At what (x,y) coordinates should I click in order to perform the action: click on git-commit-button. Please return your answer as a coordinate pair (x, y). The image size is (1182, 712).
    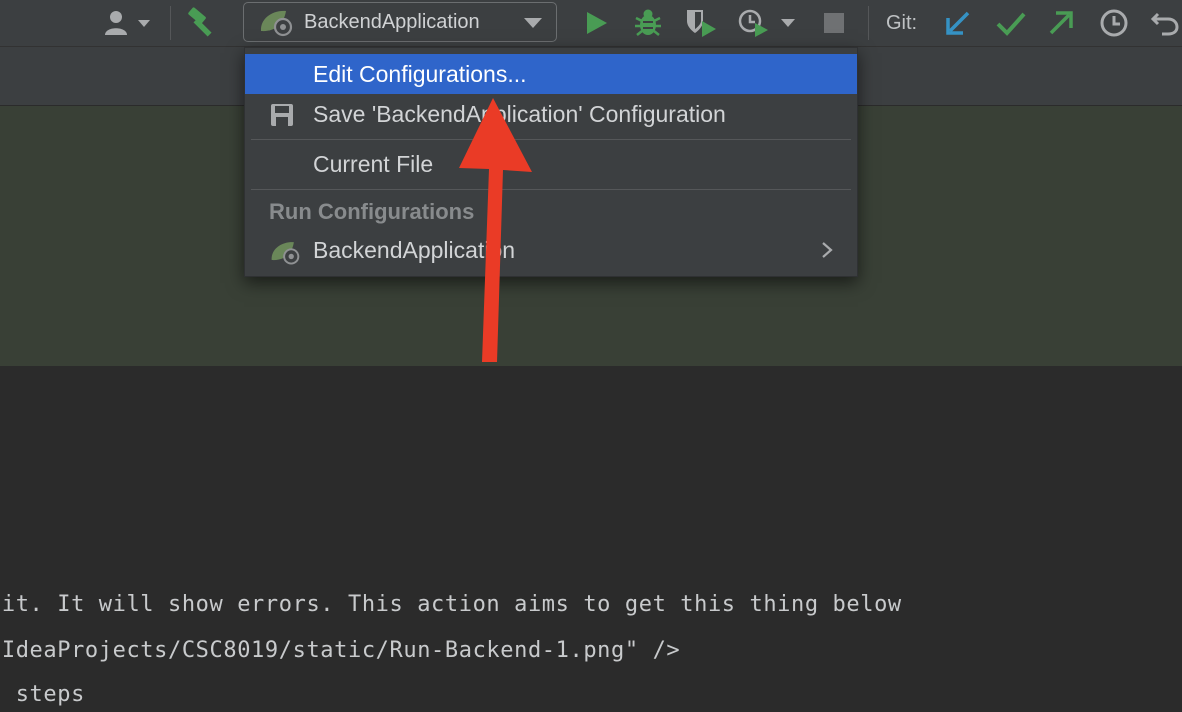
    Looking at the image, I should click on (1011, 23).